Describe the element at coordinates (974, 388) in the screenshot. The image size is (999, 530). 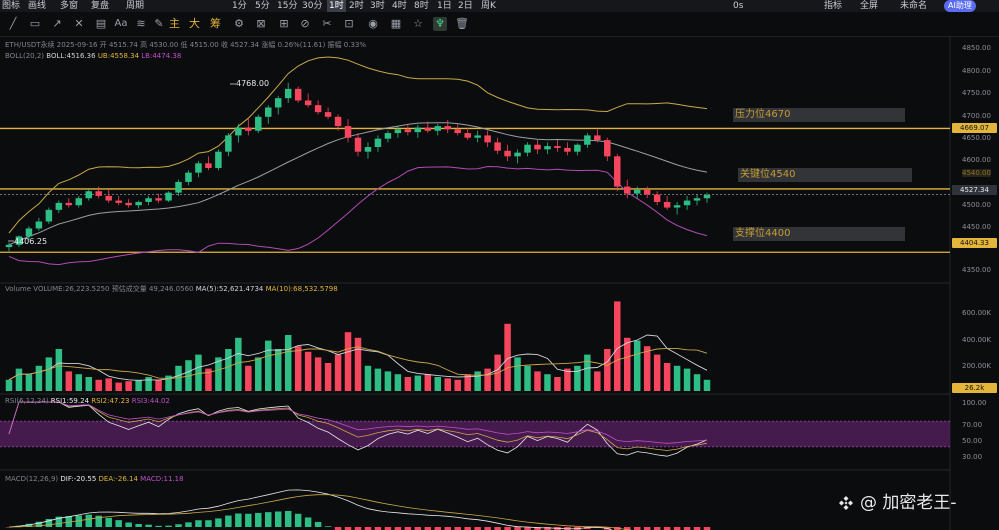
I see `volume-current-tag: 26.2k` at that location.